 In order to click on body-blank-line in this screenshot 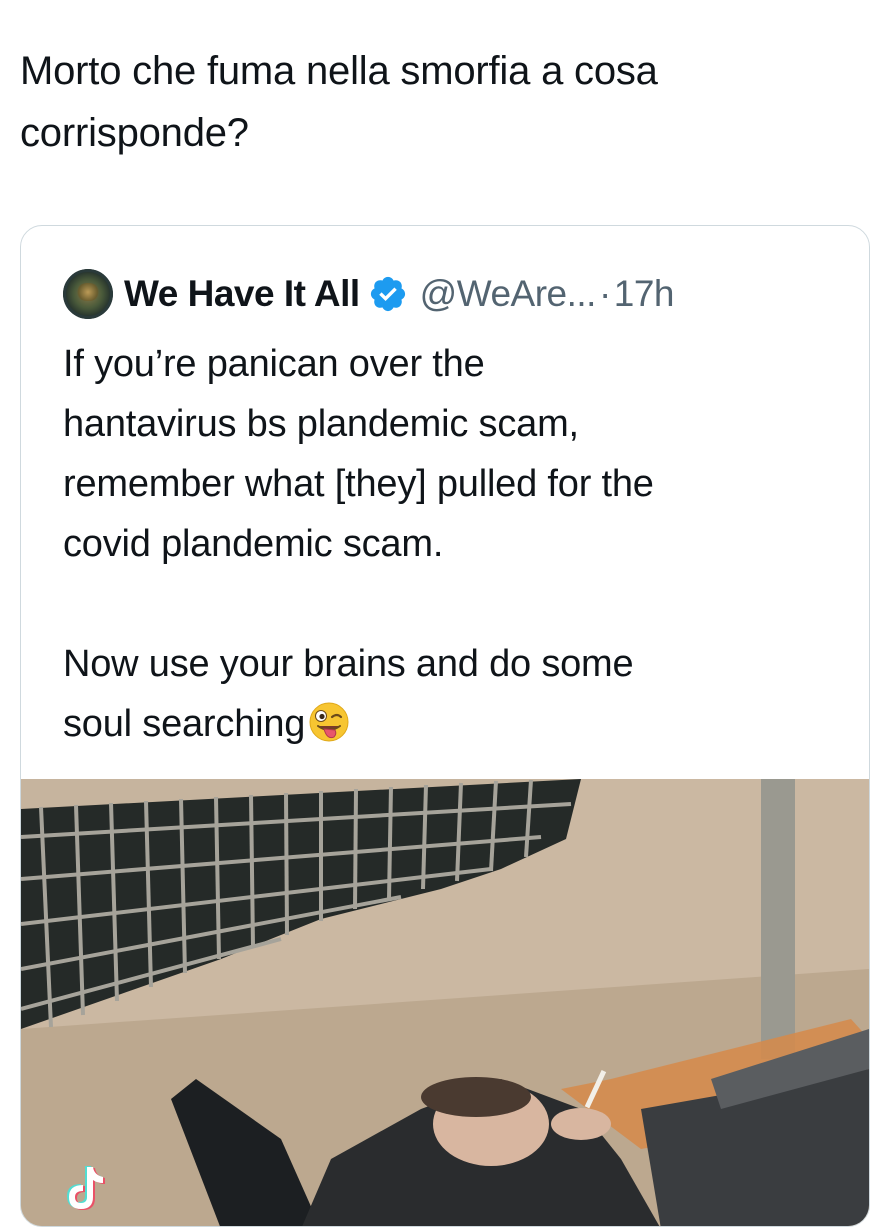, I will do `click(458, 604)`.